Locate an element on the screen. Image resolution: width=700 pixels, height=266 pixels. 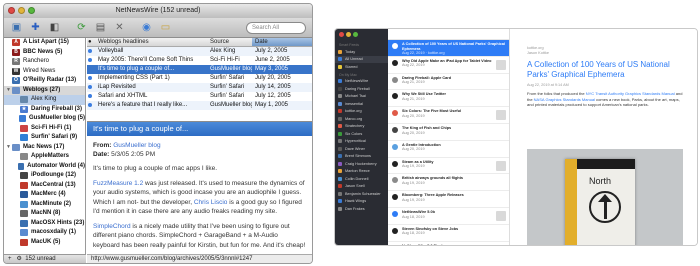
sidebar-feed-item: Sci-Fi Hi-Fi (1) is located at coordinates (44, 129).